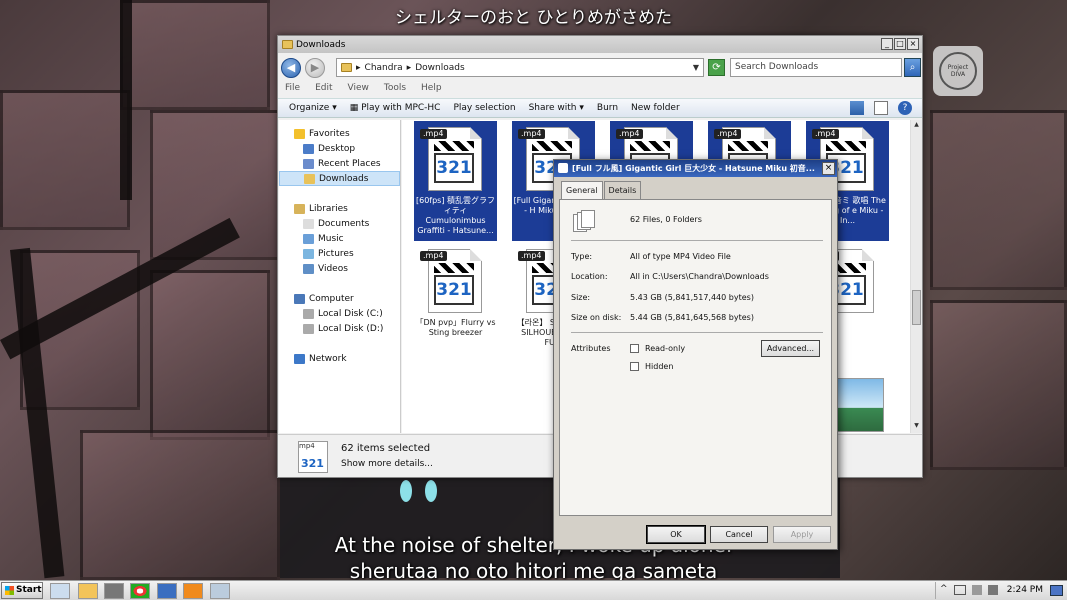 Image resolution: width=1067 pixels, height=600 pixels. What do you see at coordinates (588, 219) in the screenshot?
I see `file-page-shape` at bounding box center [588, 219].